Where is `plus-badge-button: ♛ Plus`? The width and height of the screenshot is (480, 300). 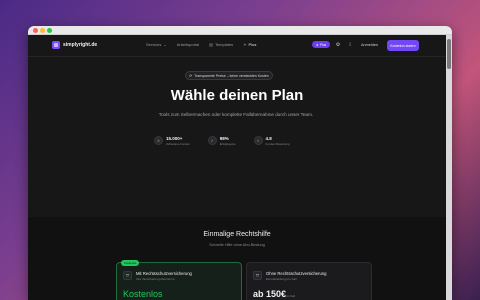 plus-badge-button: ♛ Plus is located at coordinates (321, 44).